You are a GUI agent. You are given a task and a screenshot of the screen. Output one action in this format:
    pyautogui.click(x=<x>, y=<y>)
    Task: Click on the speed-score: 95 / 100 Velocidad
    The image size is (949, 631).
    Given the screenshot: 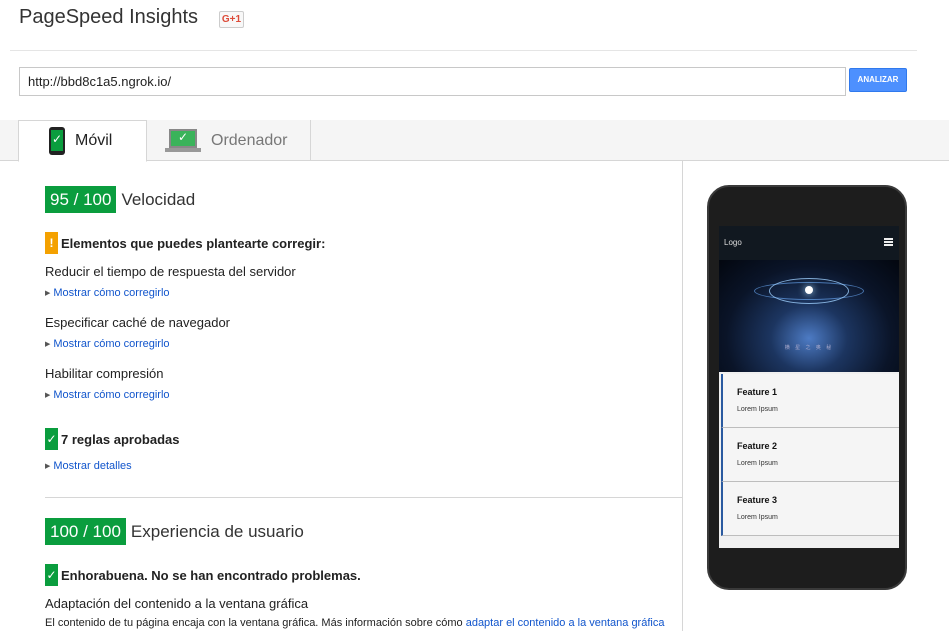 What is the action you would take?
    pyautogui.click(x=120, y=199)
    